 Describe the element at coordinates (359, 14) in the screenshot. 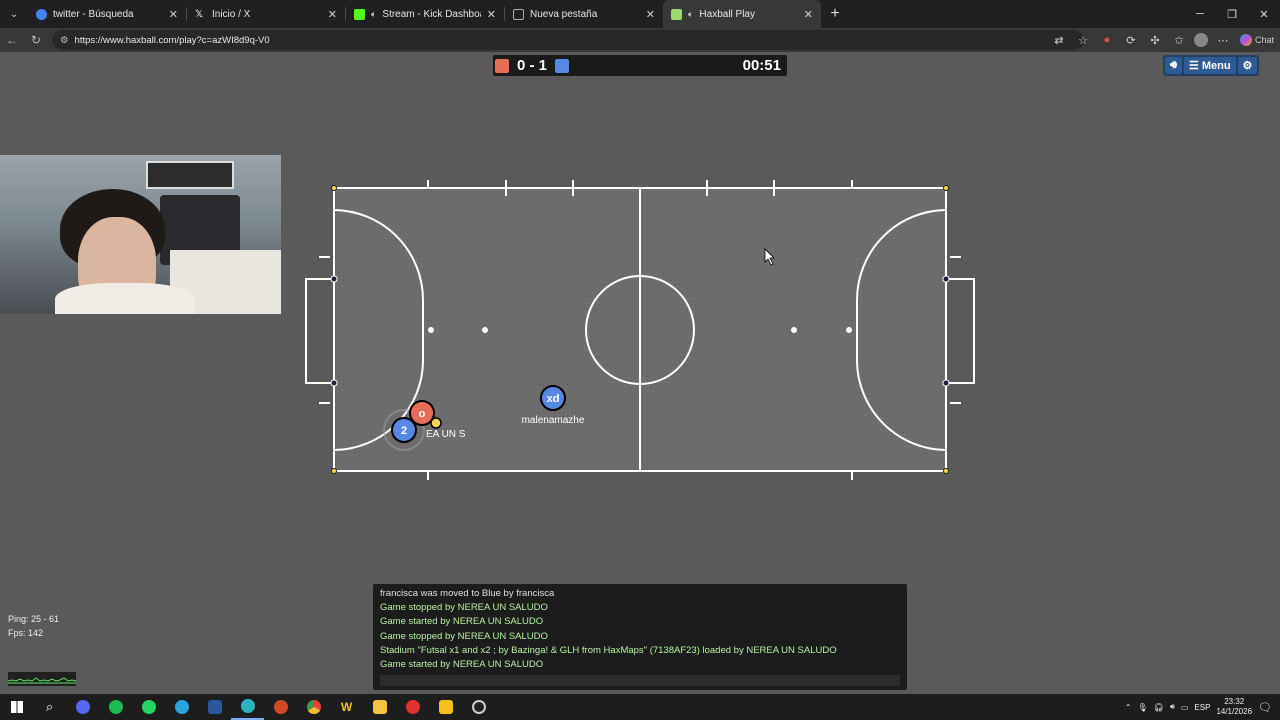

I see `kick-logo-icon` at that location.